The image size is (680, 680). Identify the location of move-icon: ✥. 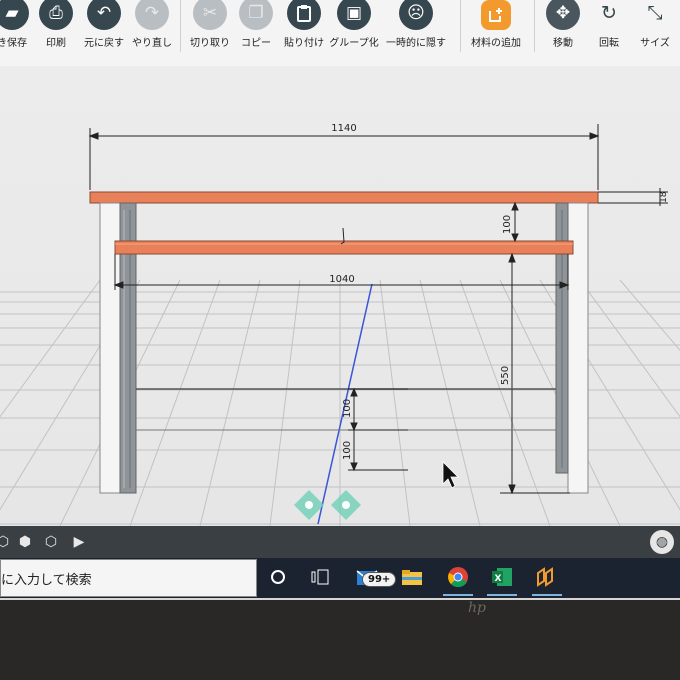
(563, 15).